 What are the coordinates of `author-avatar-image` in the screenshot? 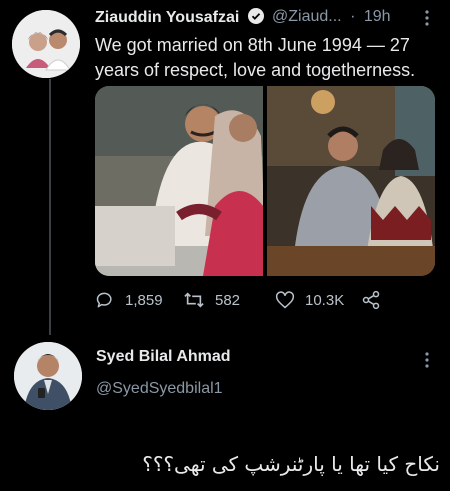 It's located at (46, 44).